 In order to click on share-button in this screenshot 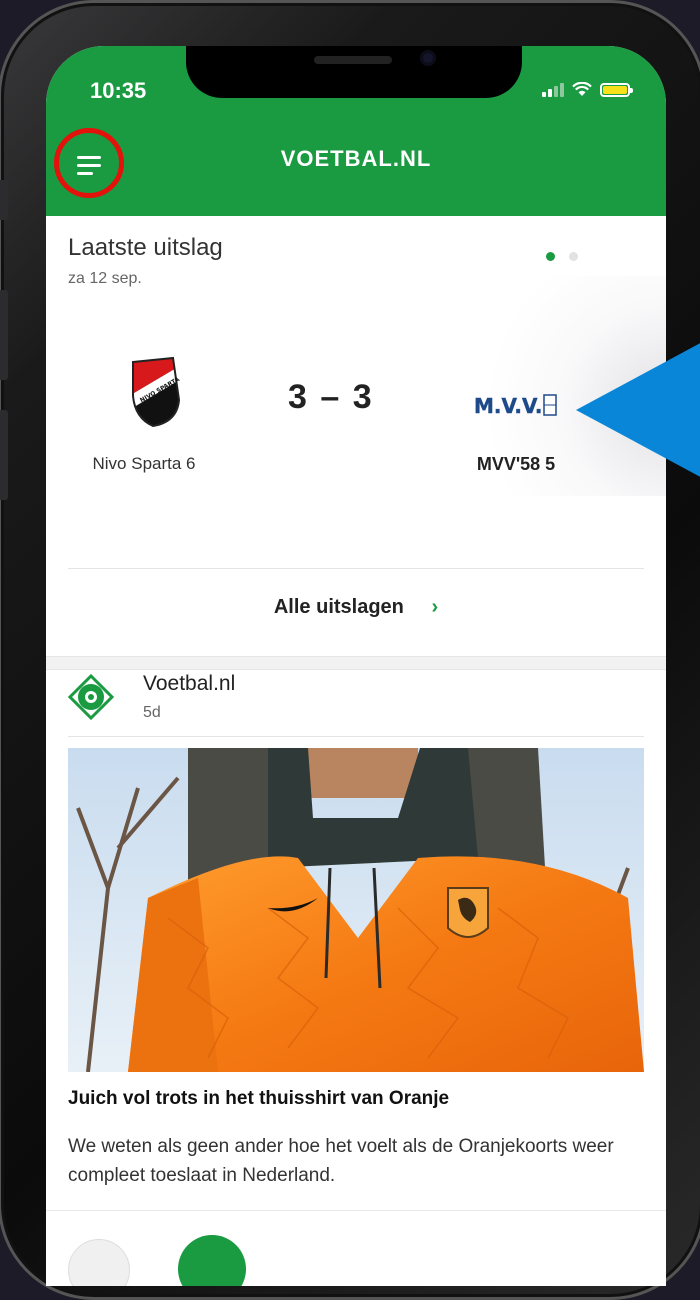, I will do `click(212, 1260)`.